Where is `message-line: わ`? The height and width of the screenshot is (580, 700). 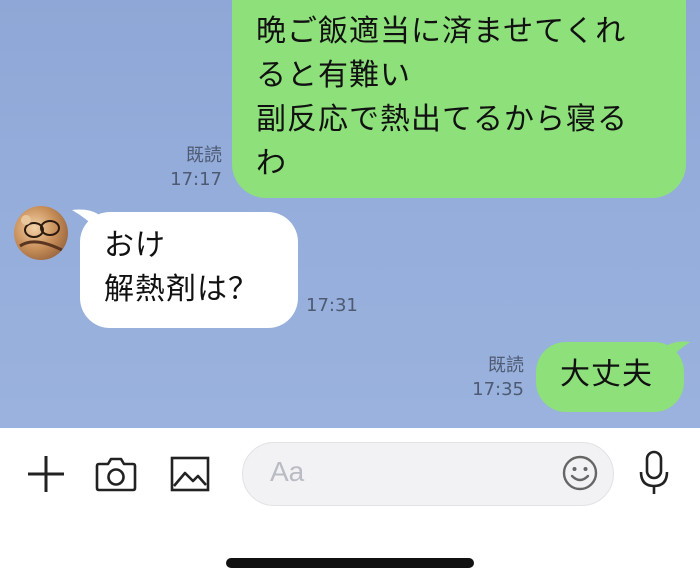
message-line: わ is located at coordinates (271, 163).